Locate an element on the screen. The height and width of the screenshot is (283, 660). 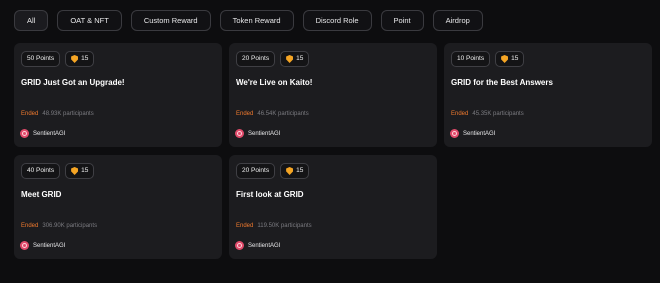
filter-discord-role: Discord Role is located at coordinates (337, 20).